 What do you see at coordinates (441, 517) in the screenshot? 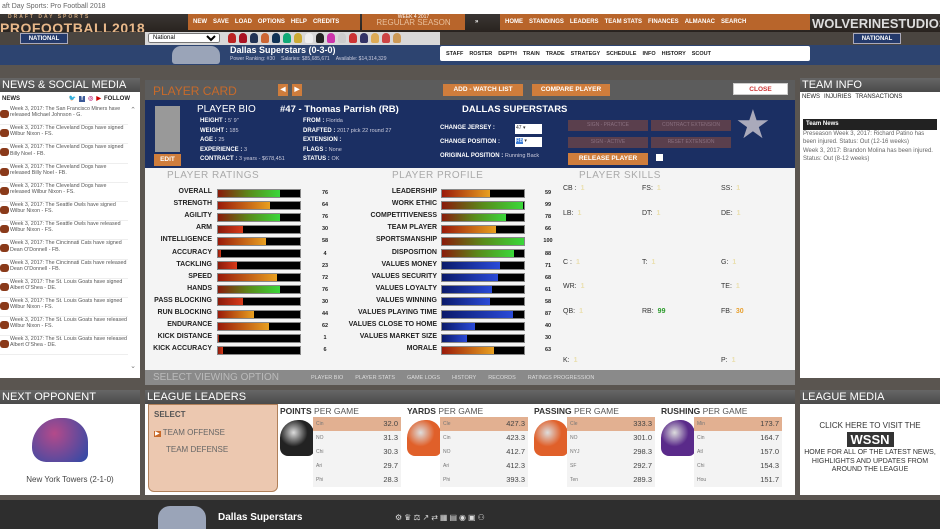
I see `footer-team-icons: ⚙♛⚖↗⇄▦▤◉▣⚇` at bounding box center [441, 517].